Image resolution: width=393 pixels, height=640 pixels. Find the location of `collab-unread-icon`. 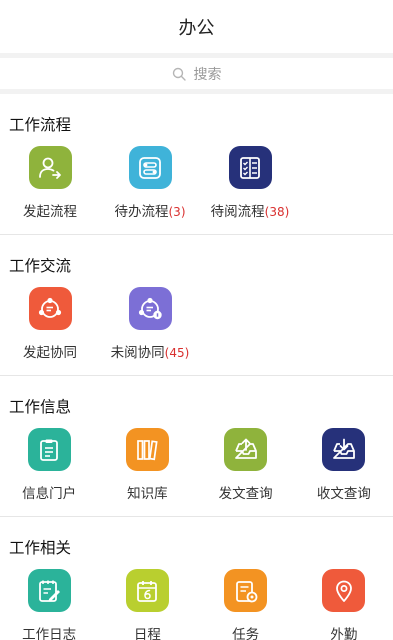

collab-unread-icon is located at coordinates (150, 308).